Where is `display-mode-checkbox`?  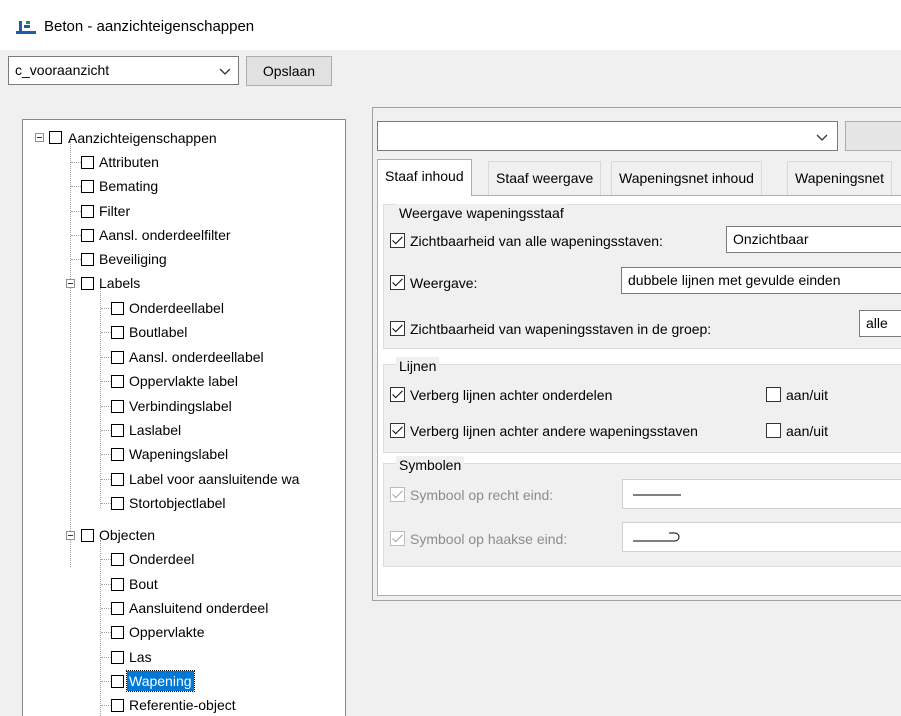
display-mode-checkbox is located at coordinates (397, 282).